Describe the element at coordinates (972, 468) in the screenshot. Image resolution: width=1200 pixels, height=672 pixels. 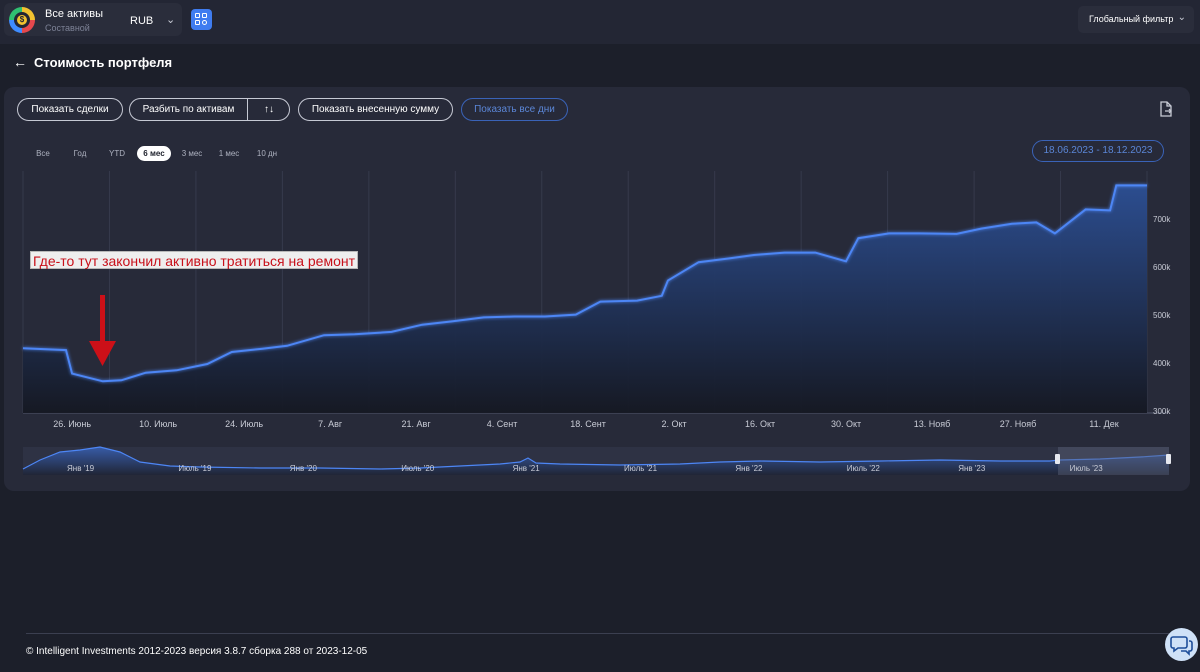
I see `navigator-tick-label: Янв '23` at that location.